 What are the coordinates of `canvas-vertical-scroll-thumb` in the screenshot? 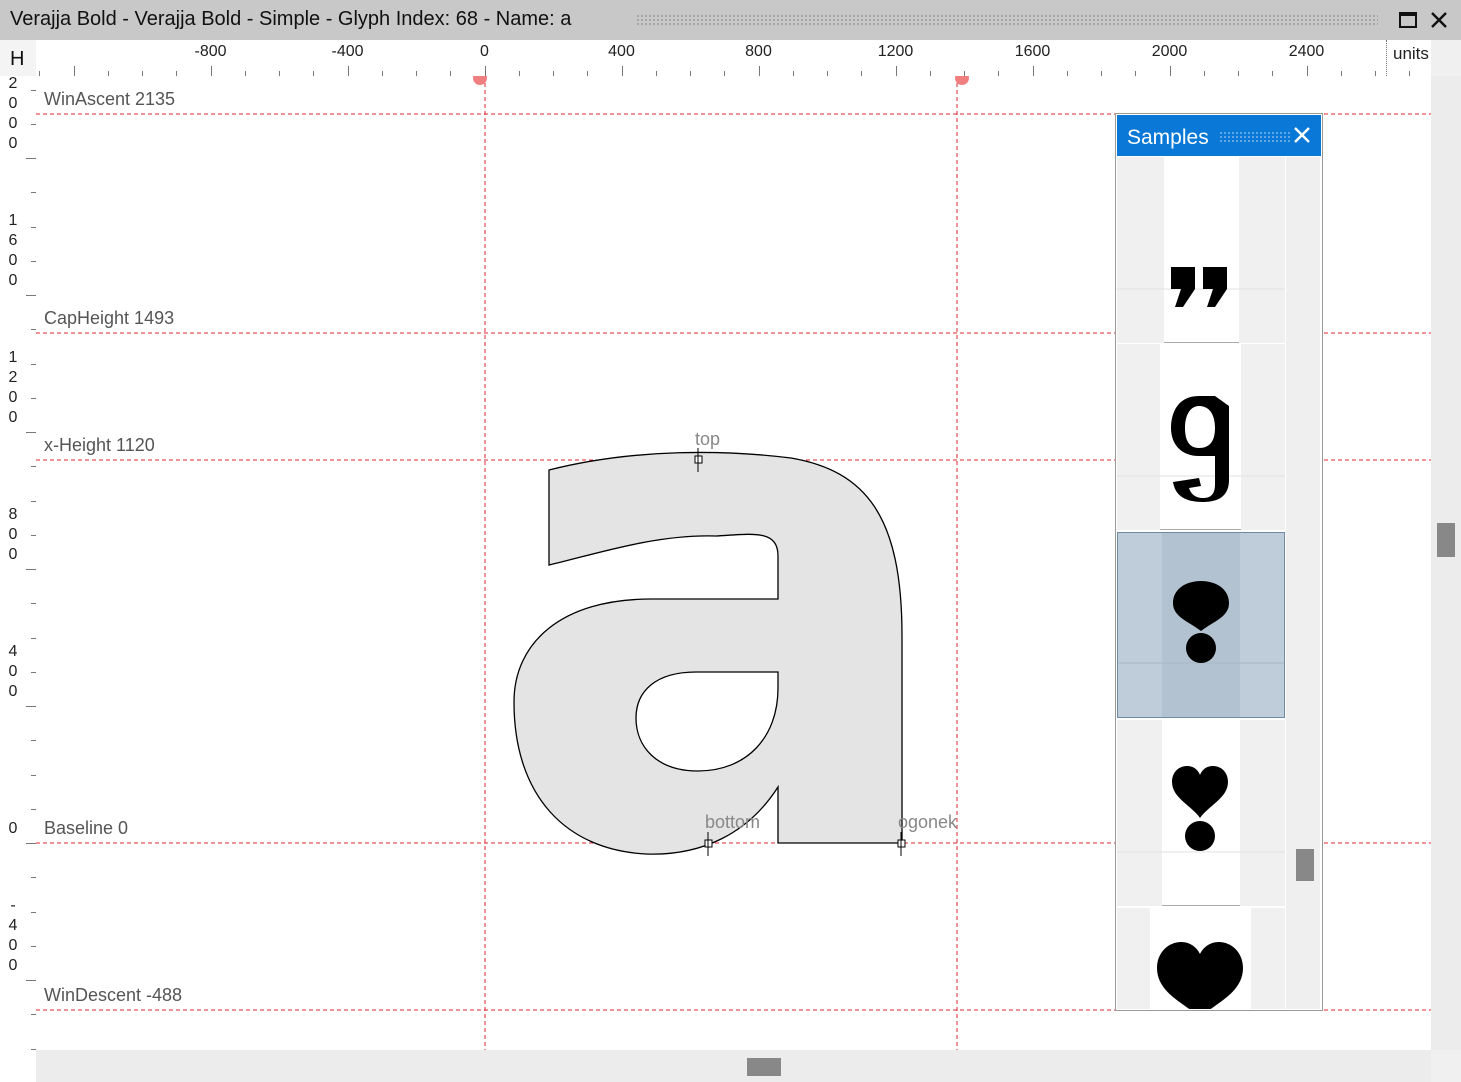 It's located at (1446, 540).